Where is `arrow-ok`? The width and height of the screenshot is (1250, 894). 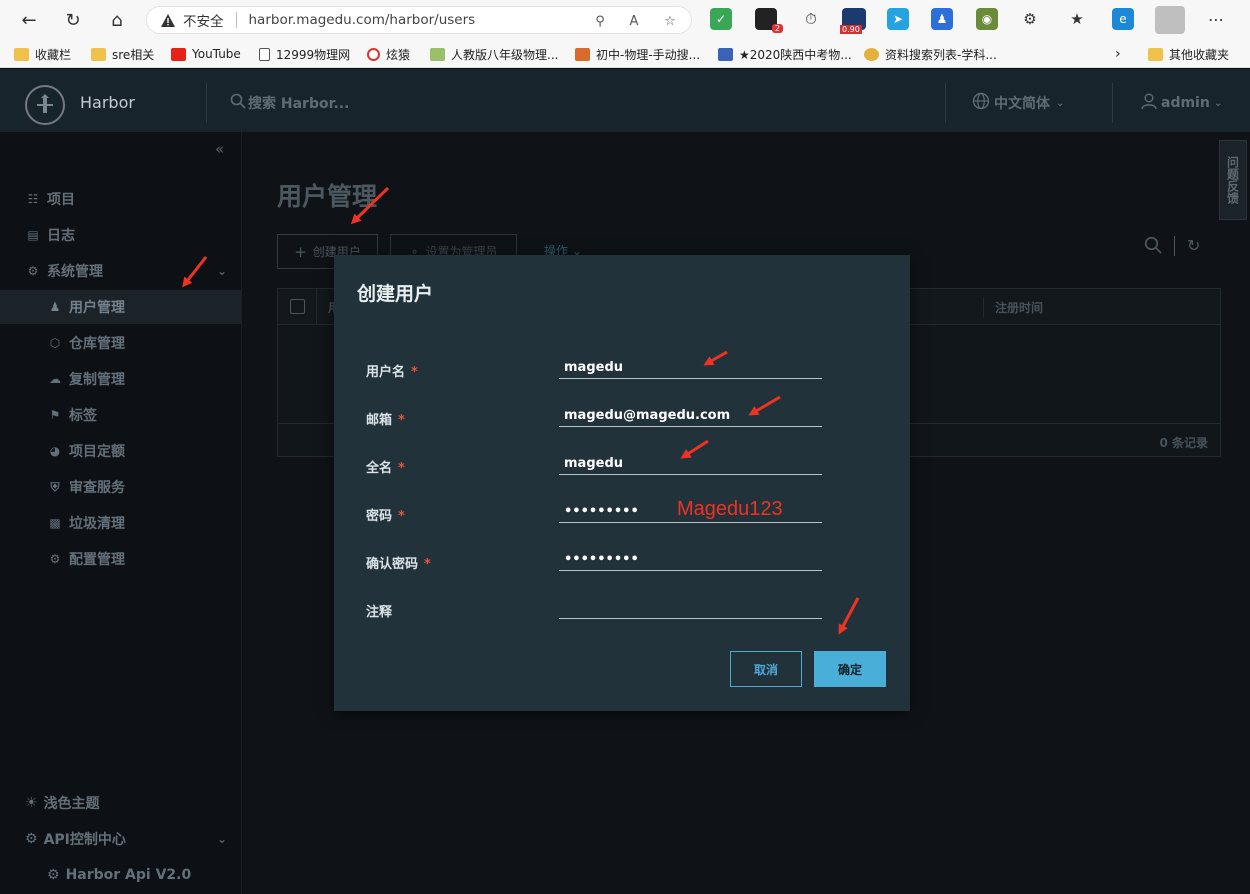
arrow-ok is located at coordinates (849, 616).